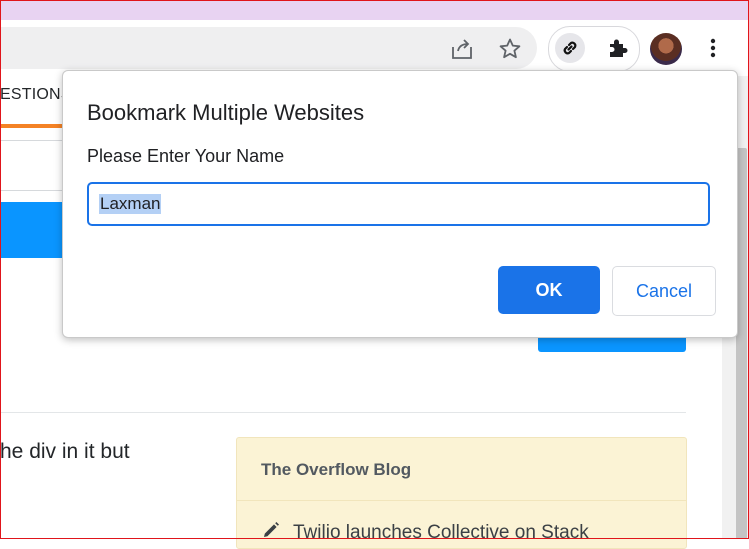  I want to click on name-input-value: Laxman, so click(130, 204).